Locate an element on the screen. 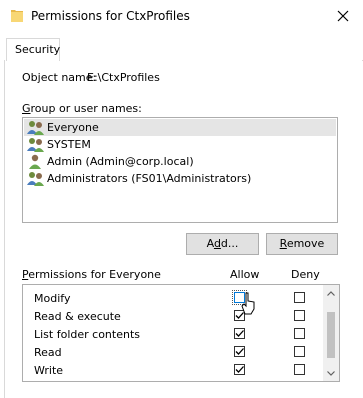 This screenshot has width=363, height=398. deny-column-header: Deny is located at coordinates (305, 274).